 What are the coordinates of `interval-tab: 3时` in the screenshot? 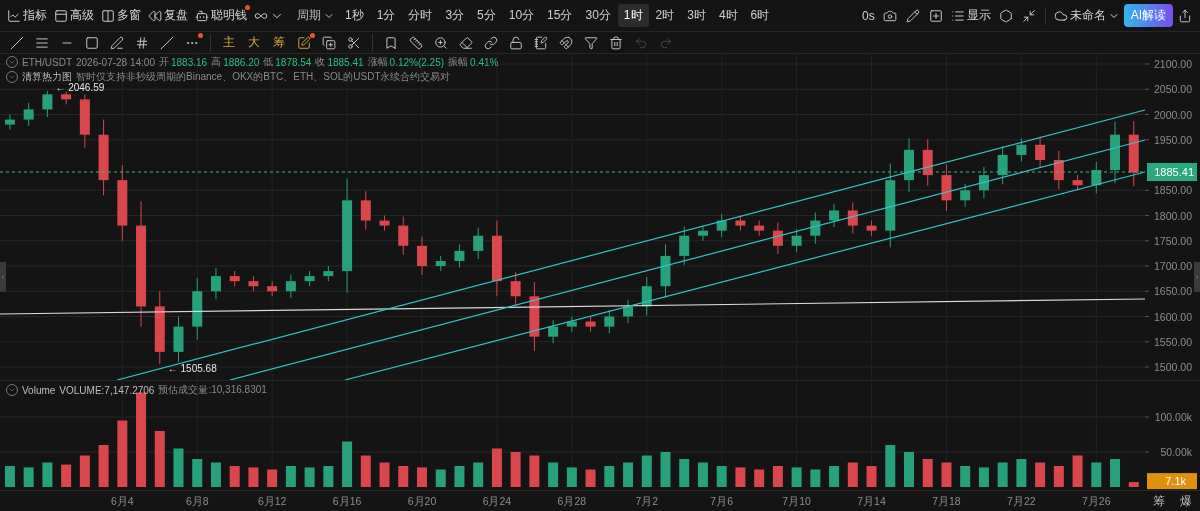 It's located at (696, 15).